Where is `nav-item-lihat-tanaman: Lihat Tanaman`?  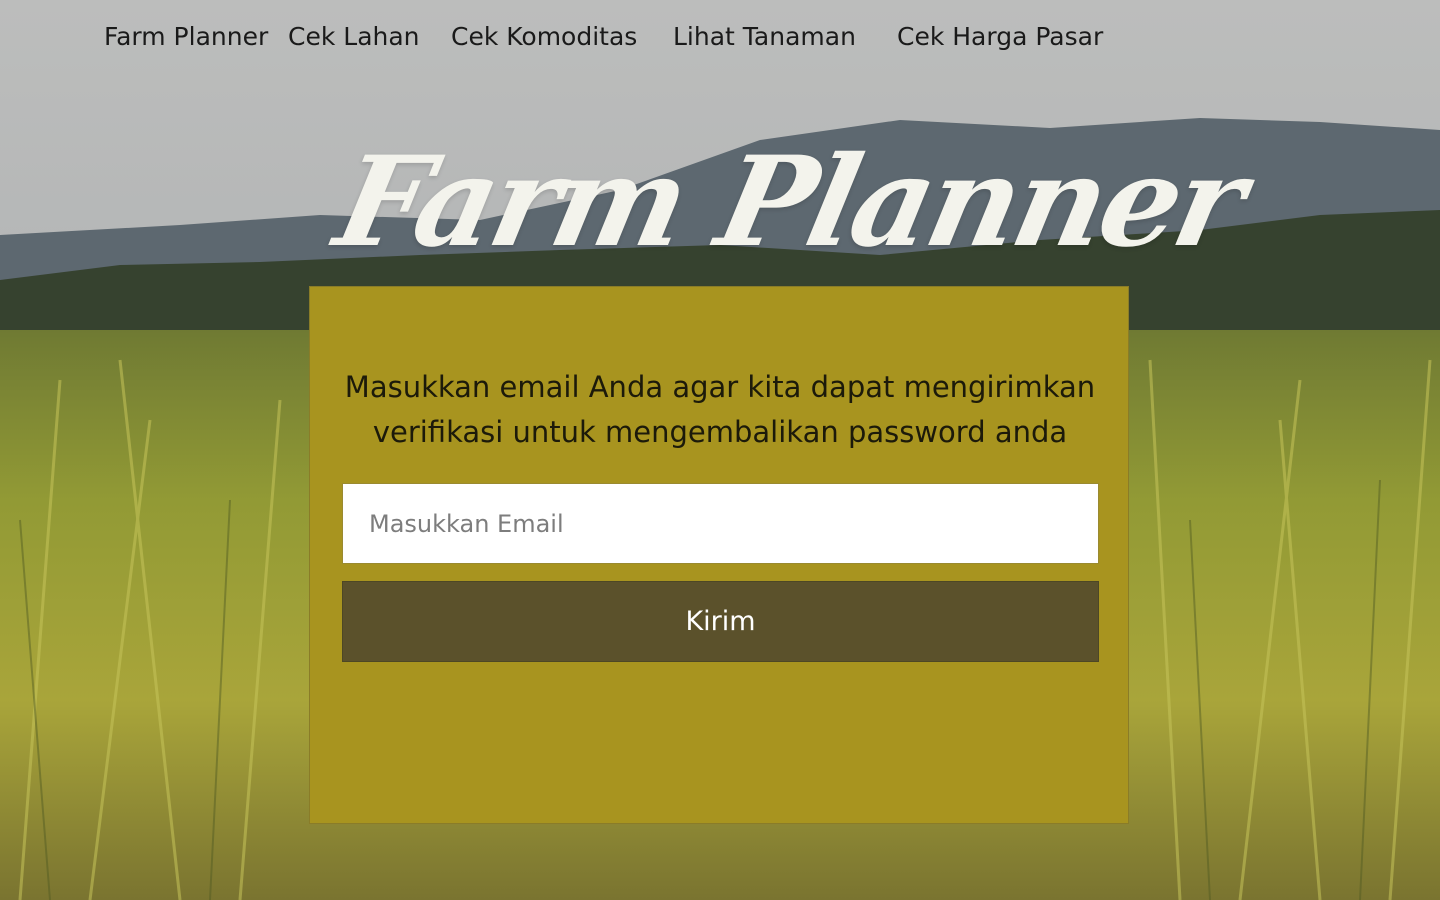
nav-item-lihat-tanaman: Lihat Tanaman is located at coordinates (764, 36).